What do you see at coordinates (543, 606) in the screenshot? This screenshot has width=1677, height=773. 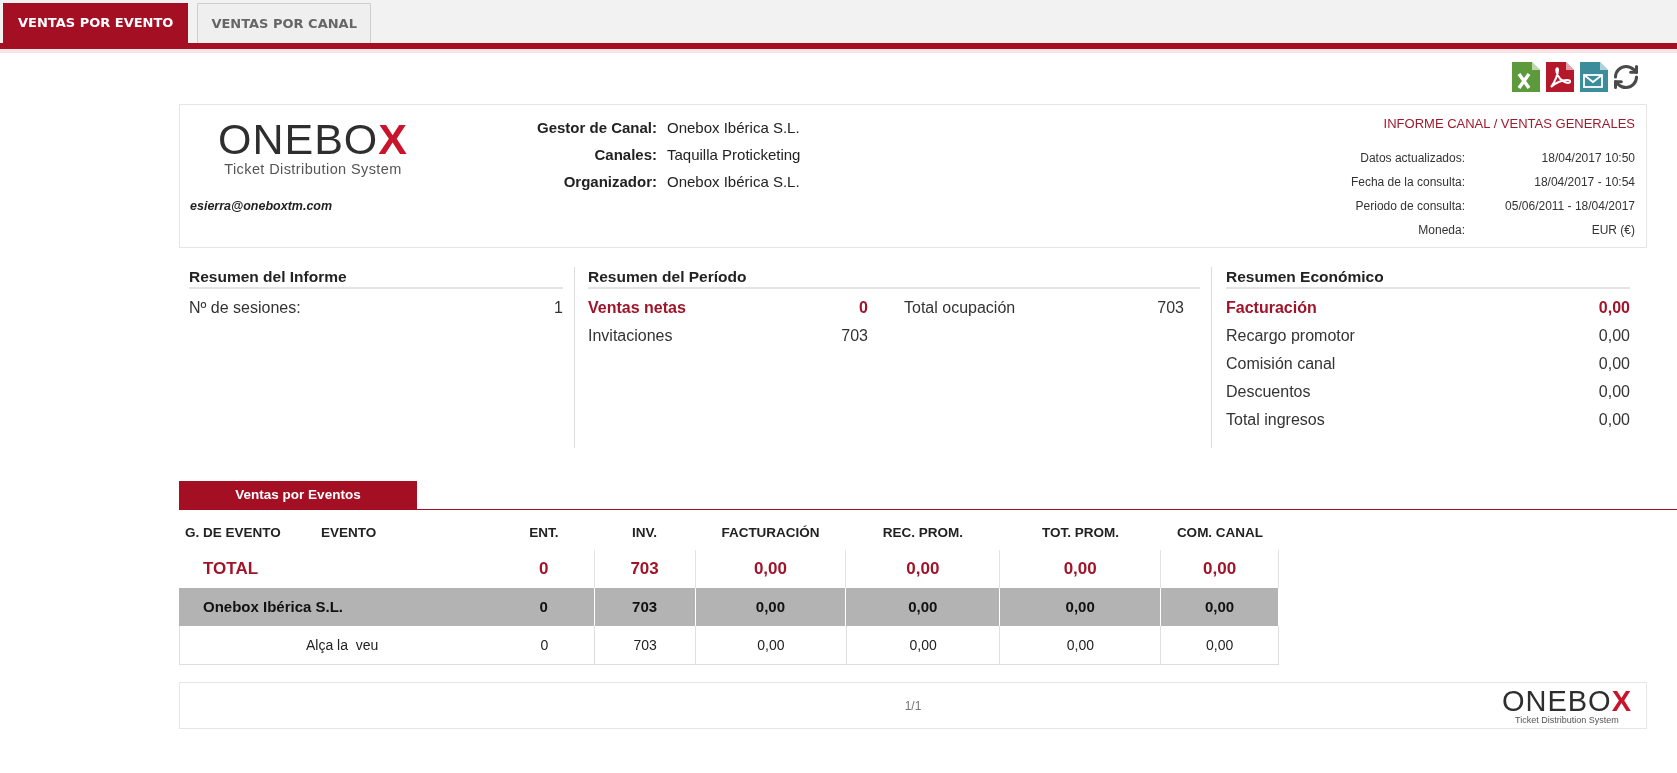 I see `group-value: 0` at bounding box center [543, 606].